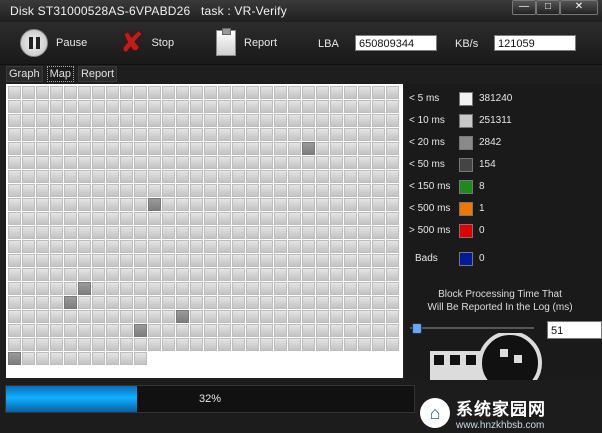  Describe the element at coordinates (147, 43) in the screenshot. I see `stop-button: ✘ Stop` at that location.